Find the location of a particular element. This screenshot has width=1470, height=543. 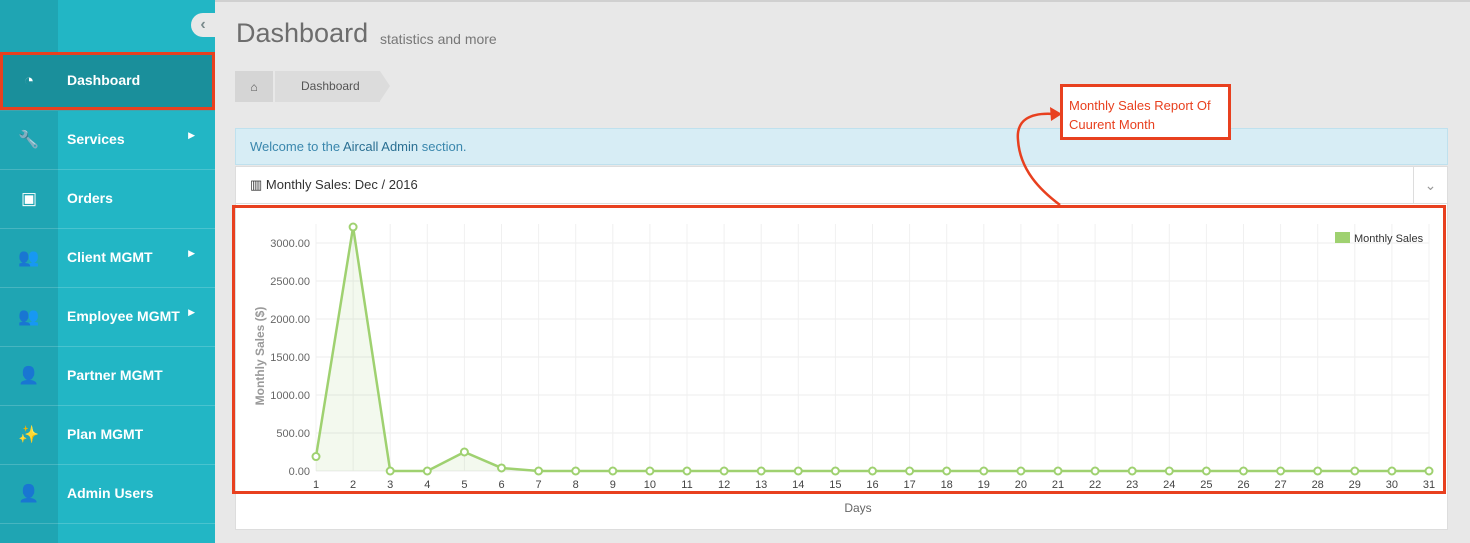

annotation-line-2: Cuurent Month is located at coordinates (1112, 124).